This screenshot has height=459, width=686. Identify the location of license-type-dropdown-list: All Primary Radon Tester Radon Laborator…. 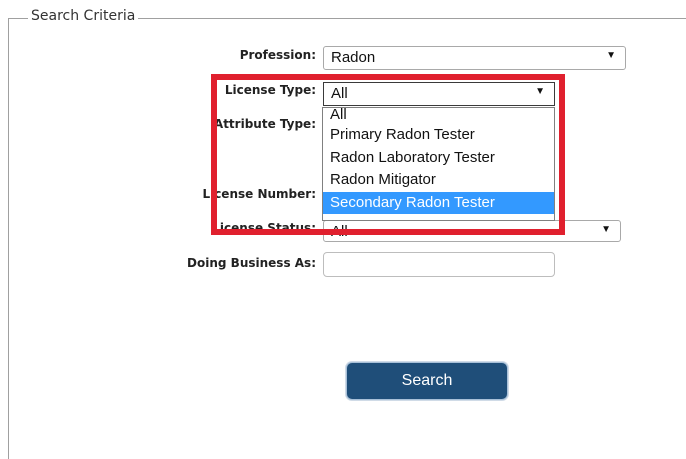
(438, 164).